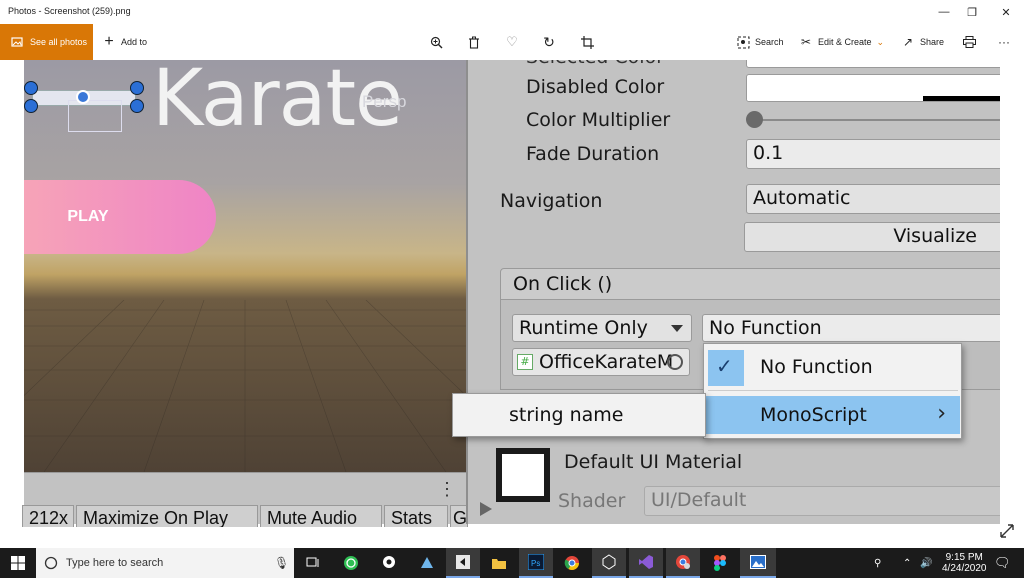  What do you see at coordinates (872, 237) in the screenshot?
I see `visualize-button: Visualize` at bounding box center [872, 237].